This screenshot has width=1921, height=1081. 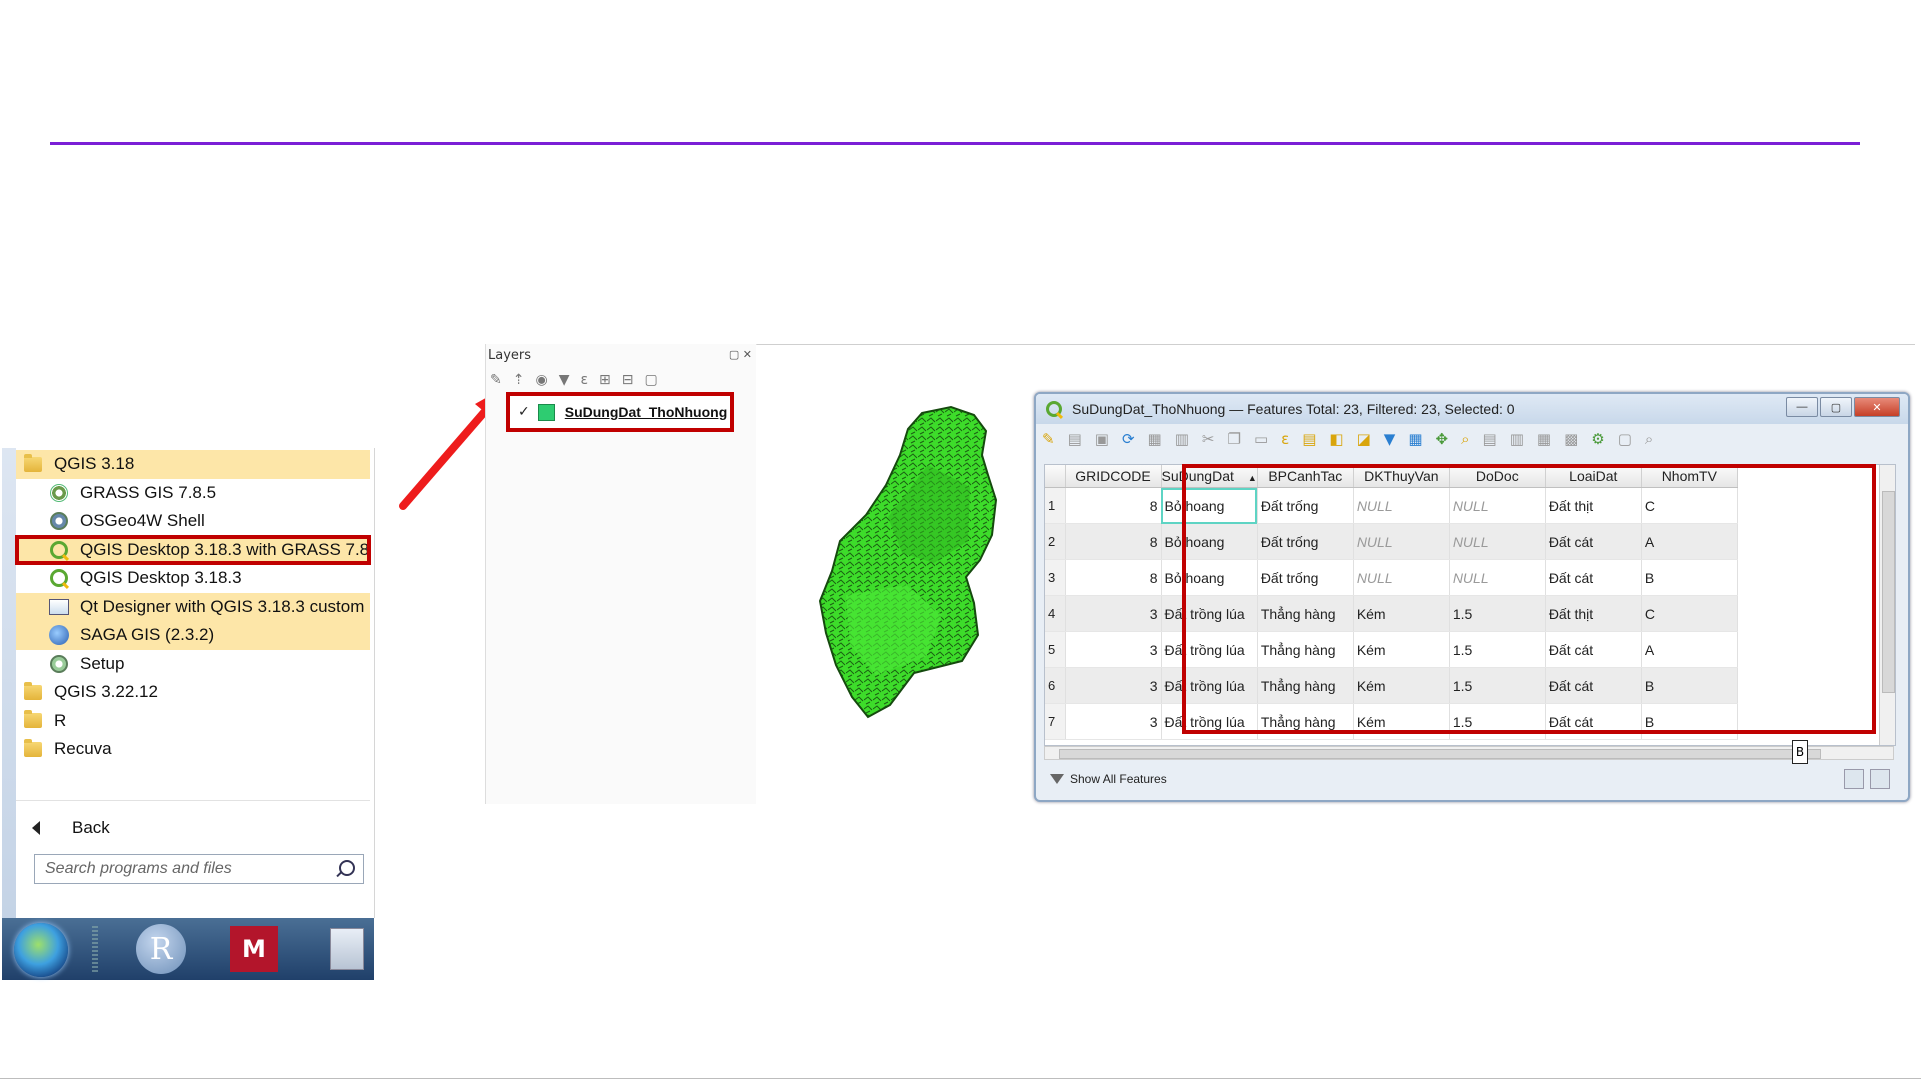 I want to click on maximize-button: ▢, so click(x=1836, y=407).